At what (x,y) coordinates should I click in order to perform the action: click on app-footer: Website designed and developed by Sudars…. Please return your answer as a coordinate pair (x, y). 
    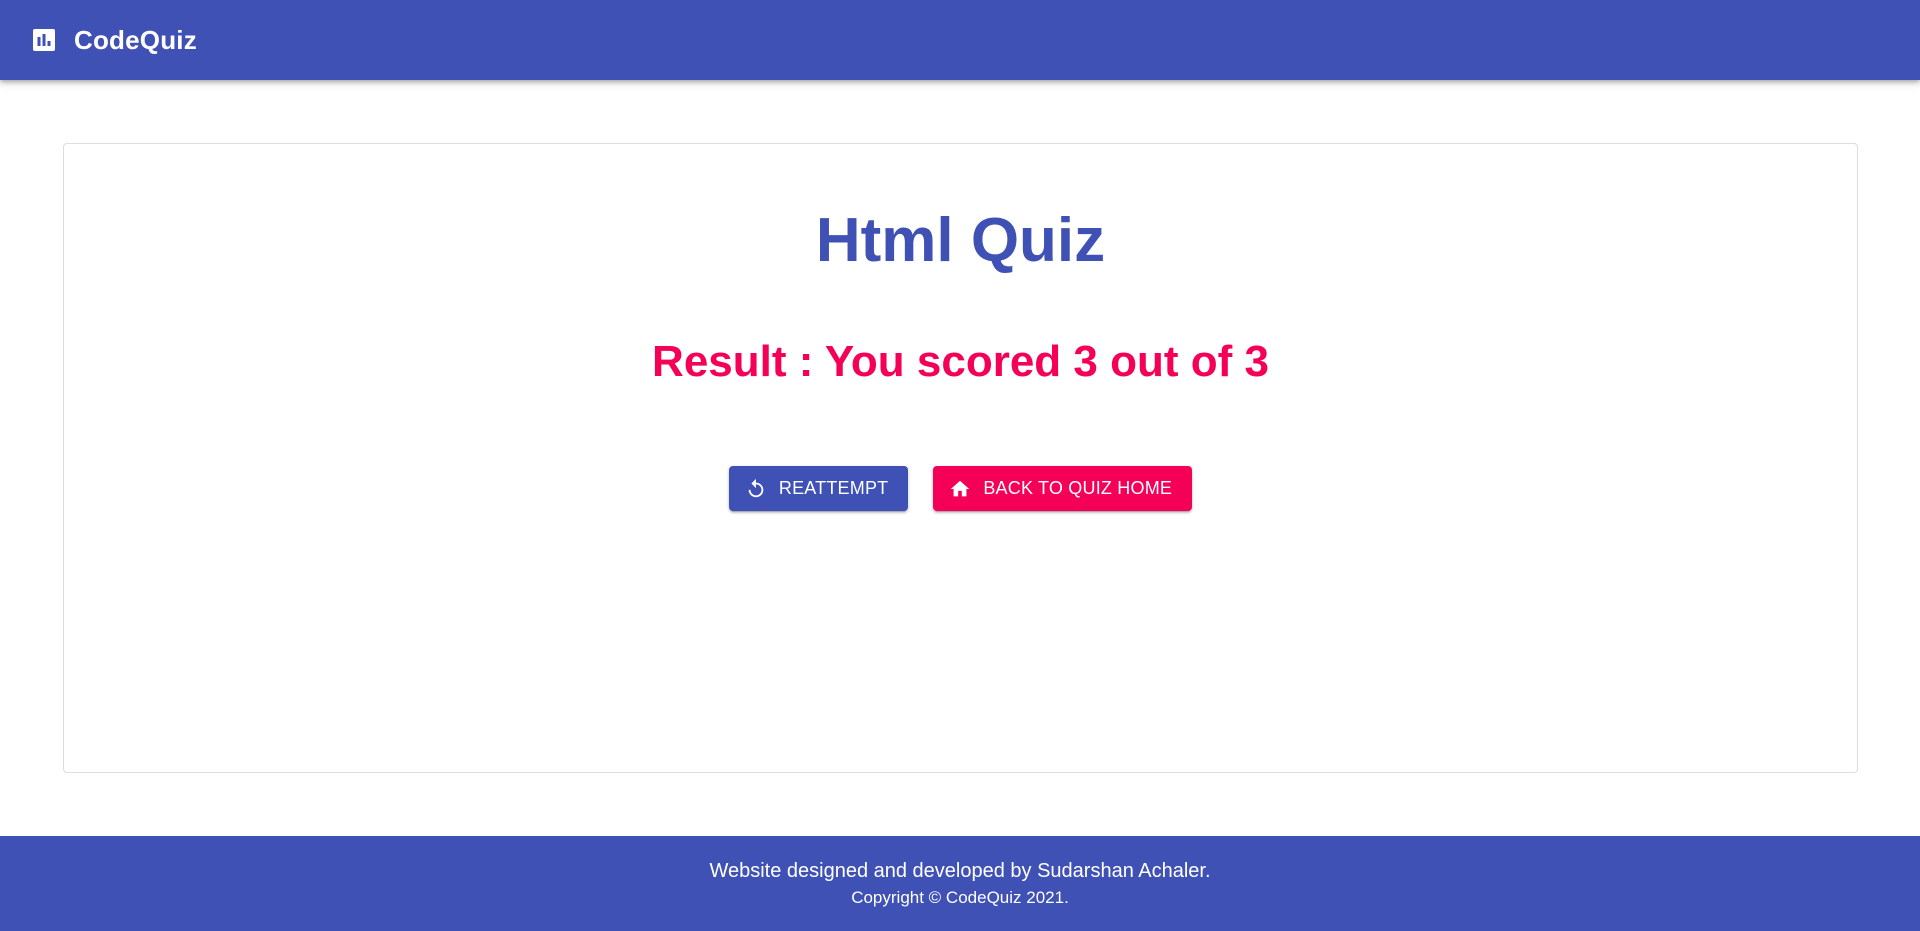
    Looking at the image, I should click on (960, 883).